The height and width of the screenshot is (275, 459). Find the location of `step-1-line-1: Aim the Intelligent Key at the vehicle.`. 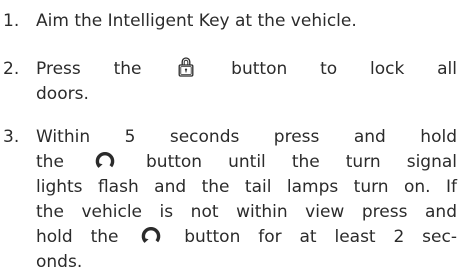

step-1-line-1: Aim the Intelligent Key at the vehicle. is located at coordinates (196, 21).